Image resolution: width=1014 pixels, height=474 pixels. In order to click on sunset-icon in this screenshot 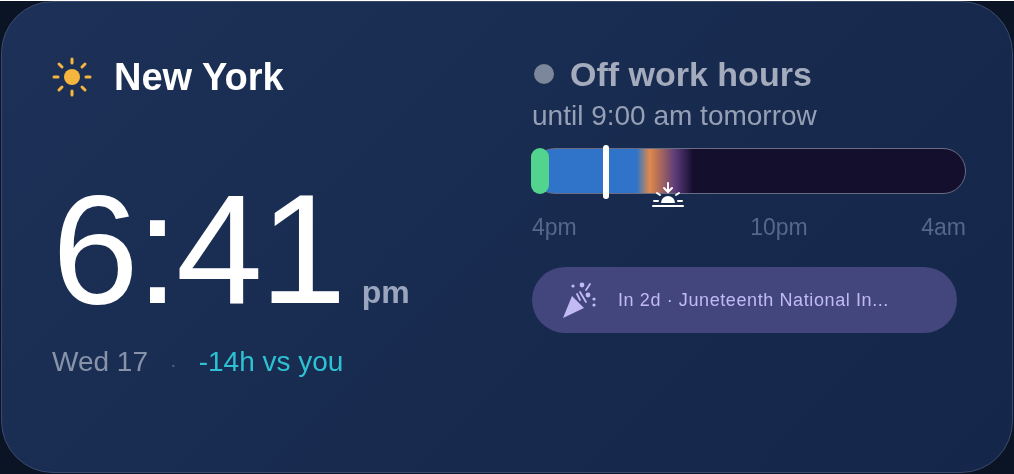, I will do `click(668, 195)`.